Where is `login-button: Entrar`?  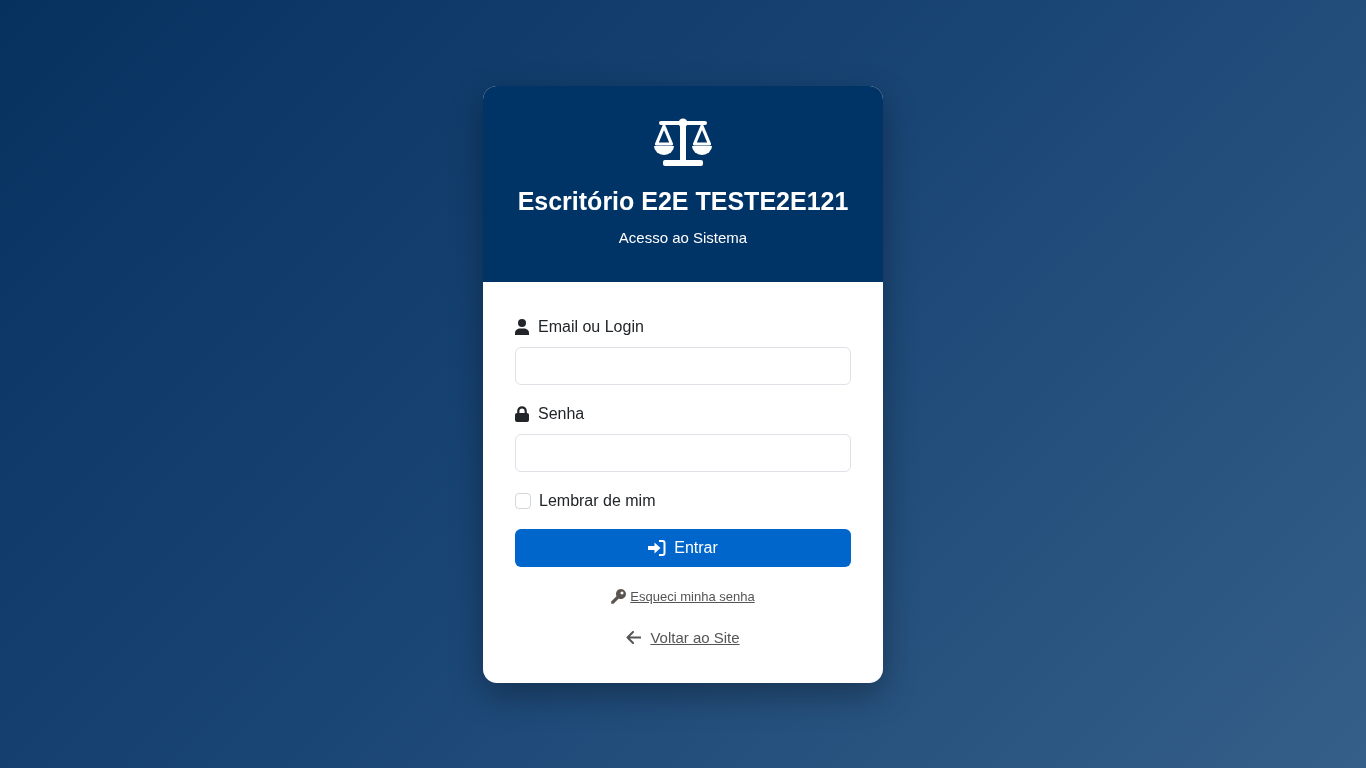
login-button: Entrar is located at coordinates (683, 547).